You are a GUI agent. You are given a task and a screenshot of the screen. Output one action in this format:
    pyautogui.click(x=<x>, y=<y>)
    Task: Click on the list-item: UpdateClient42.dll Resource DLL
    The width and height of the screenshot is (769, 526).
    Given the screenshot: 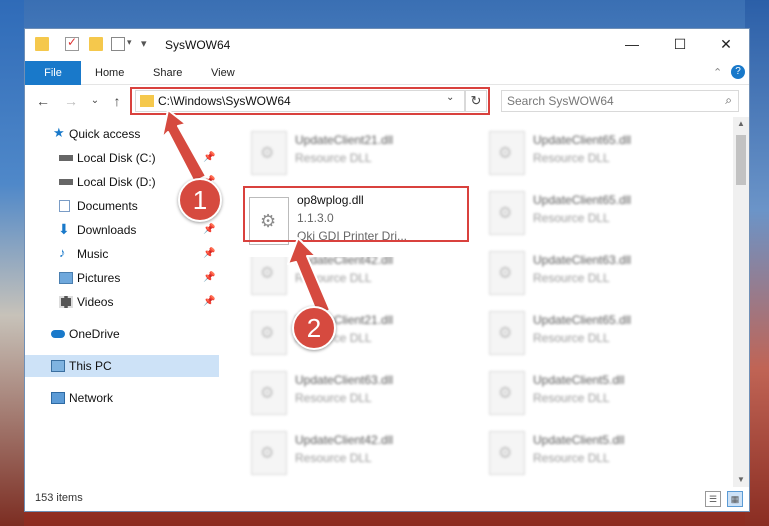 What is the action you would take?
    pyautogui.click(x=357, y=453)
    